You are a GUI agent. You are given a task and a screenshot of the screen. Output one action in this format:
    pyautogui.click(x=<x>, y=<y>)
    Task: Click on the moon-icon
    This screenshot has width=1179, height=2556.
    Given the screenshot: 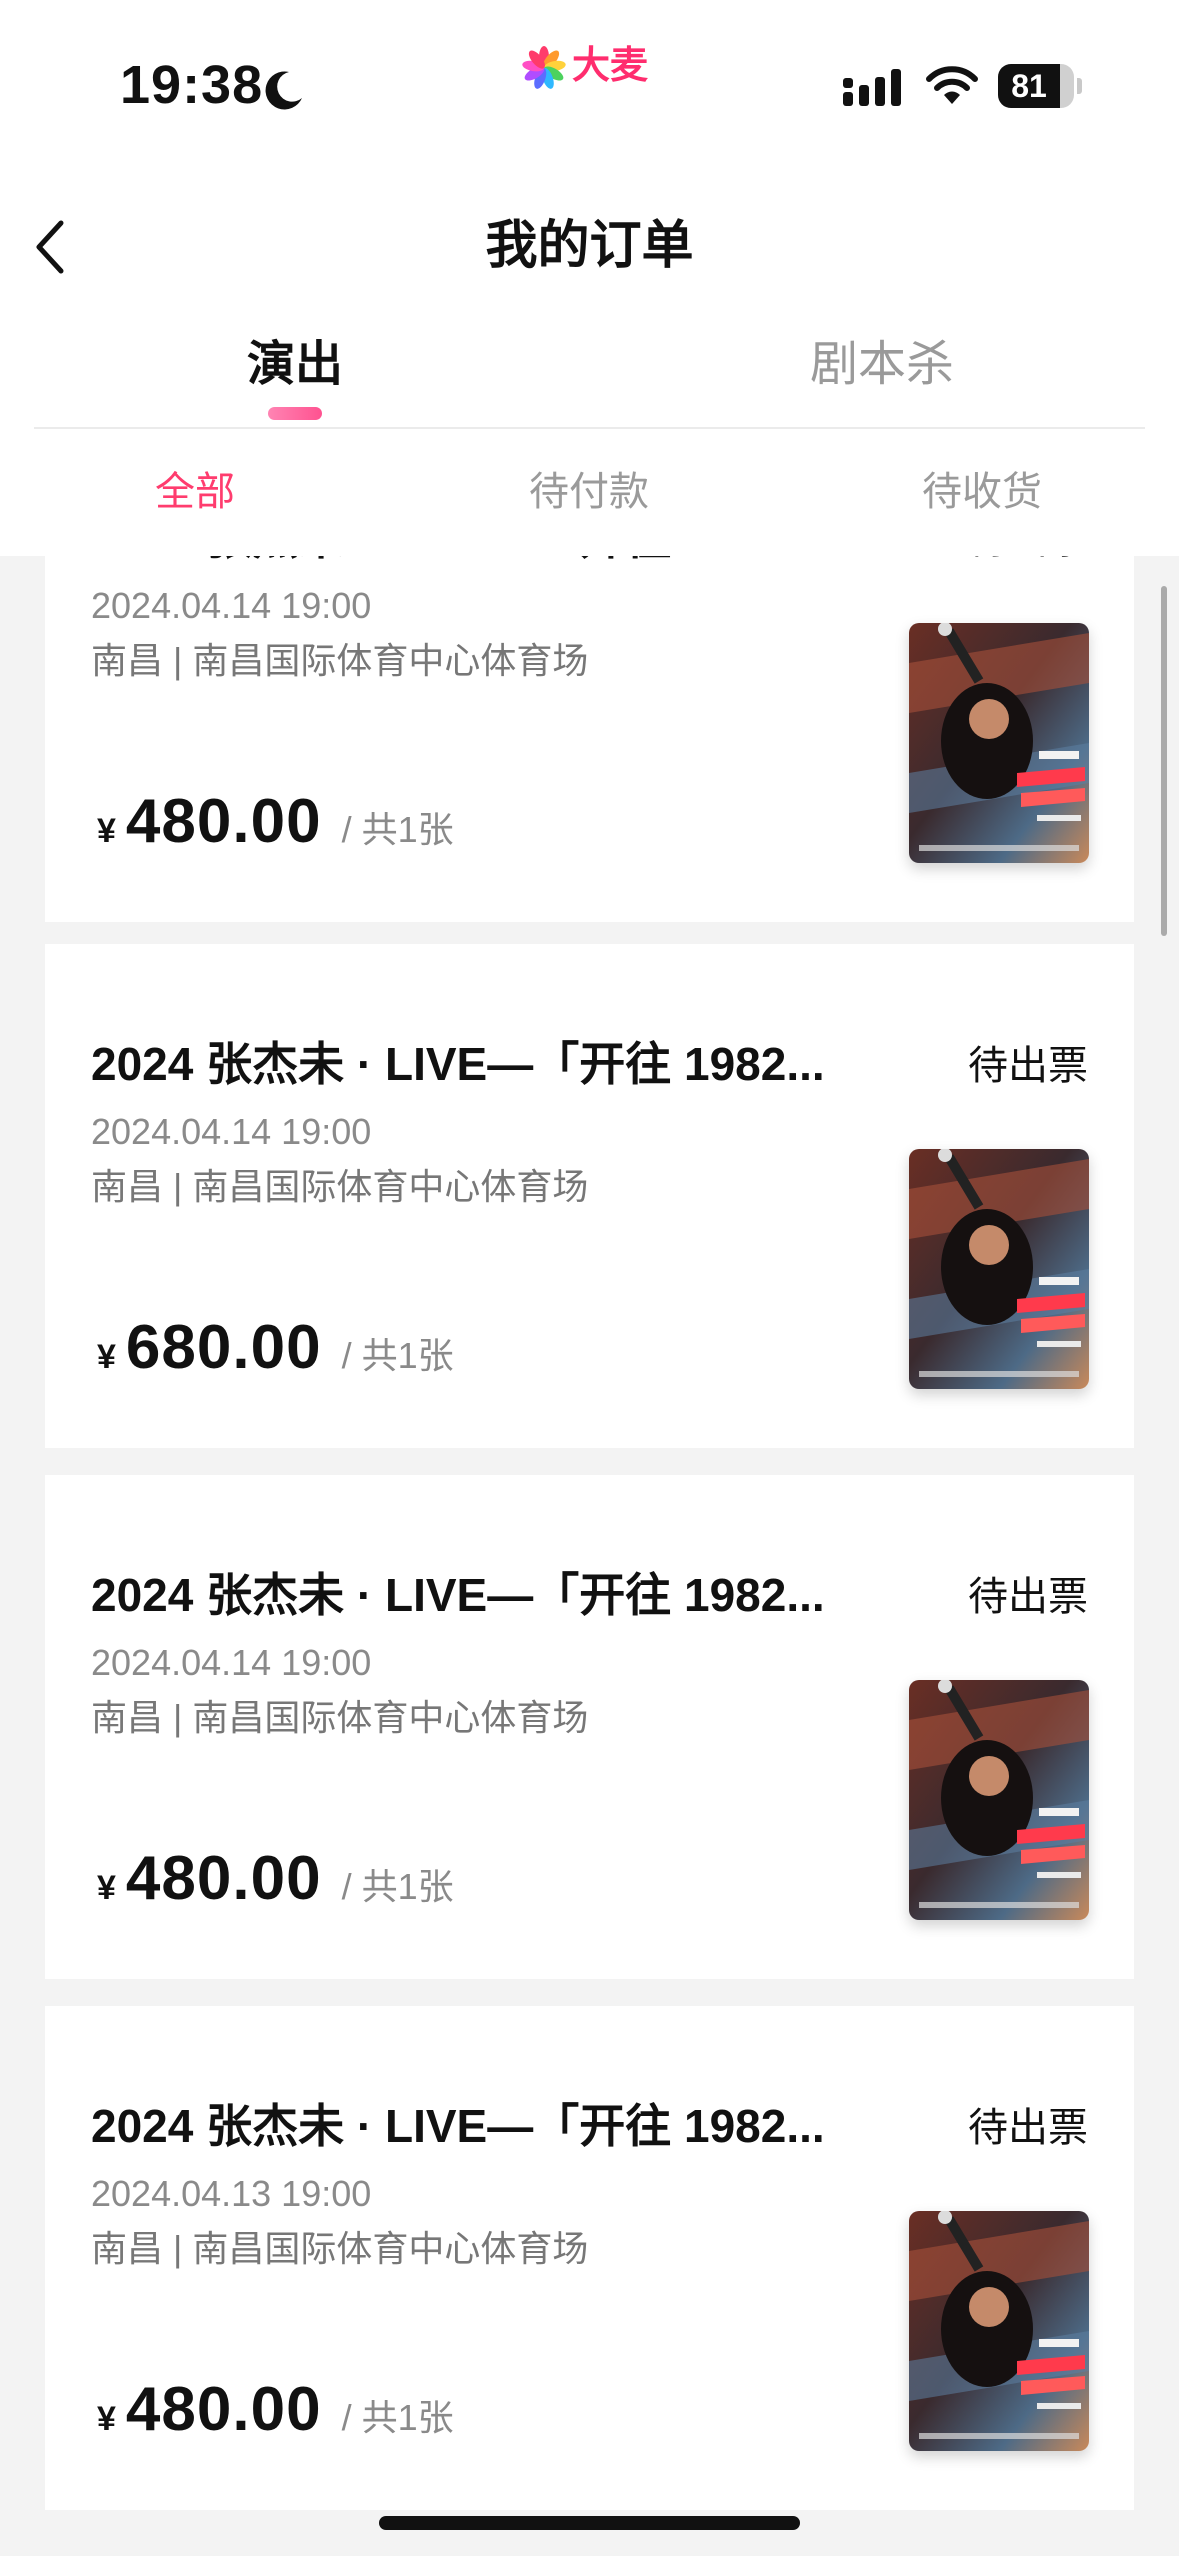 What is the action you would take?
    pyautogui.click(x=283, y=90)
    